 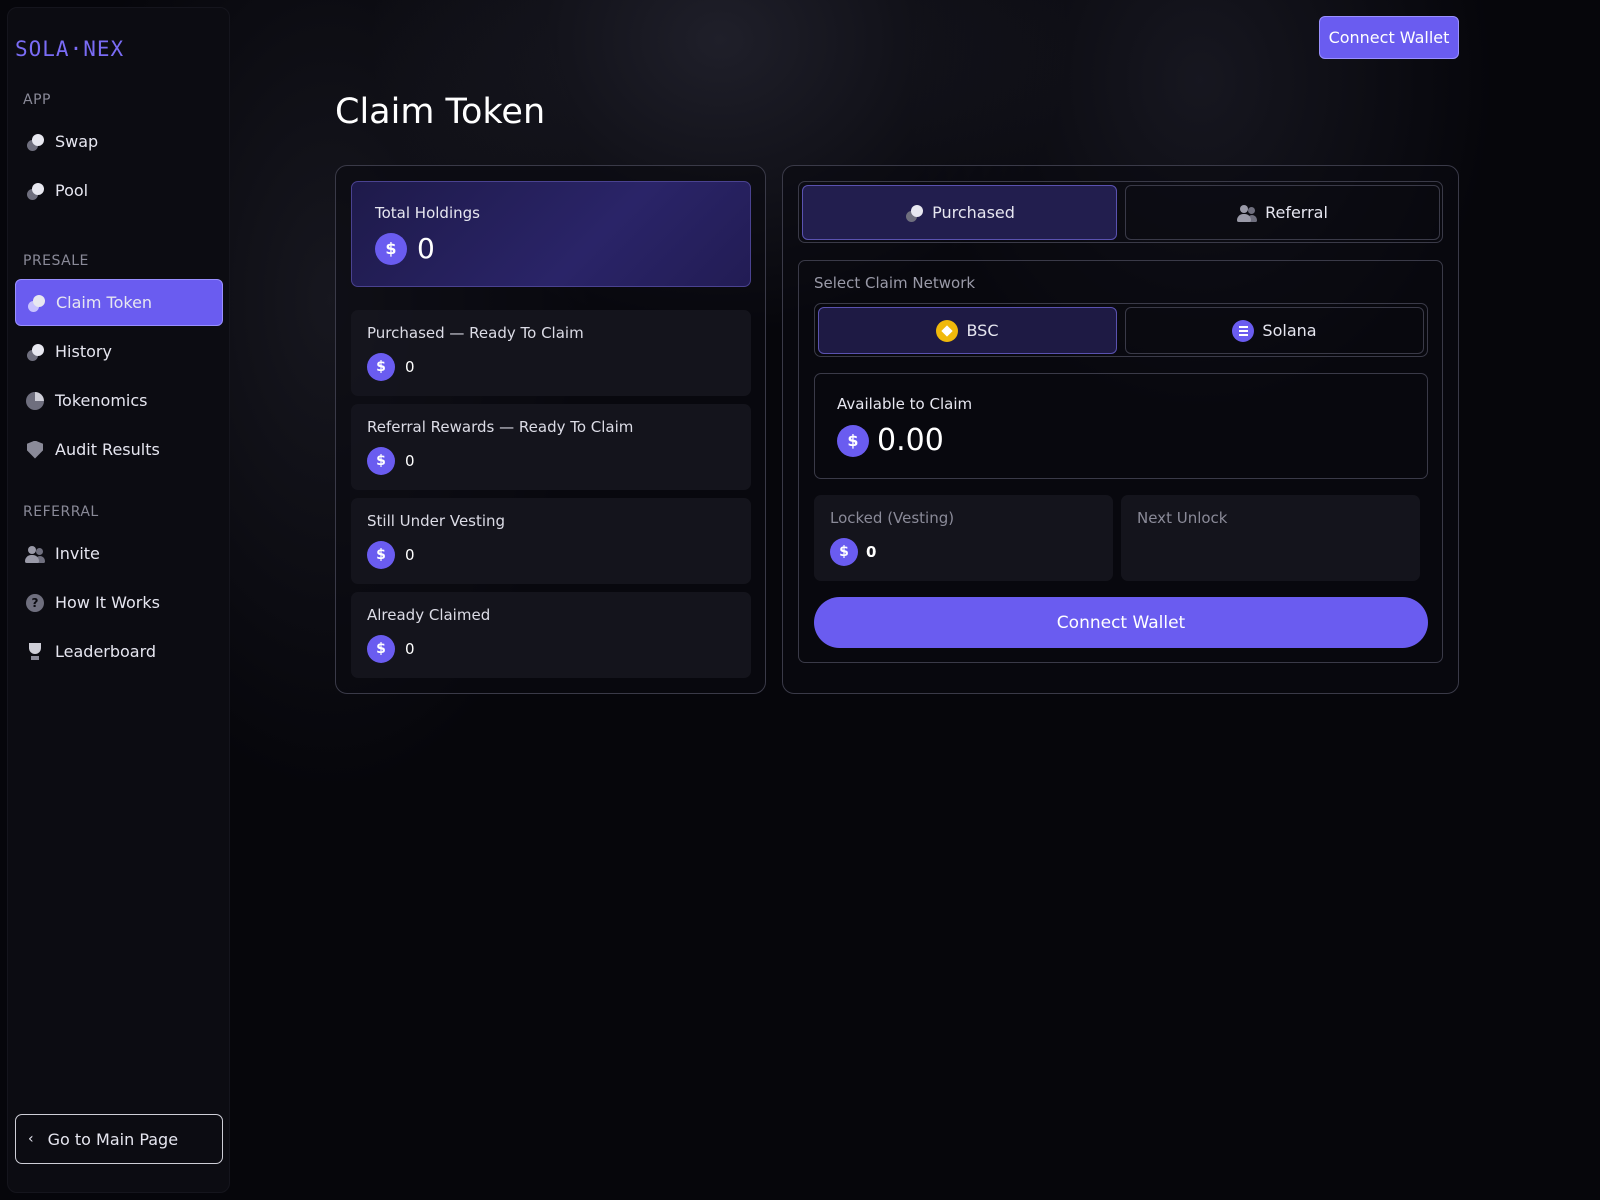 What do you see at coordinates (1243, 330) in the screenshot?
I see `solana-icon` at bounding box center [1243, 330].